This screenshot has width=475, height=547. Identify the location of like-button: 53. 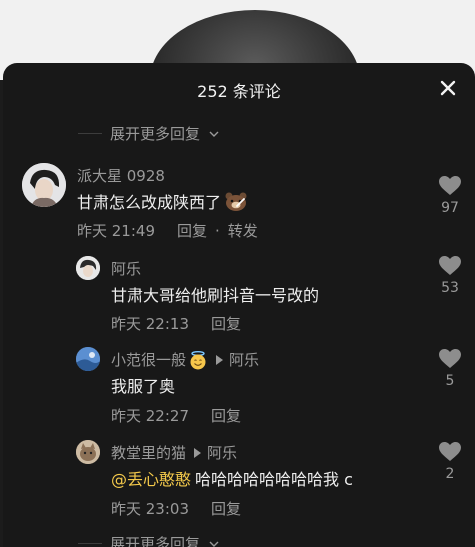
(450, 275).